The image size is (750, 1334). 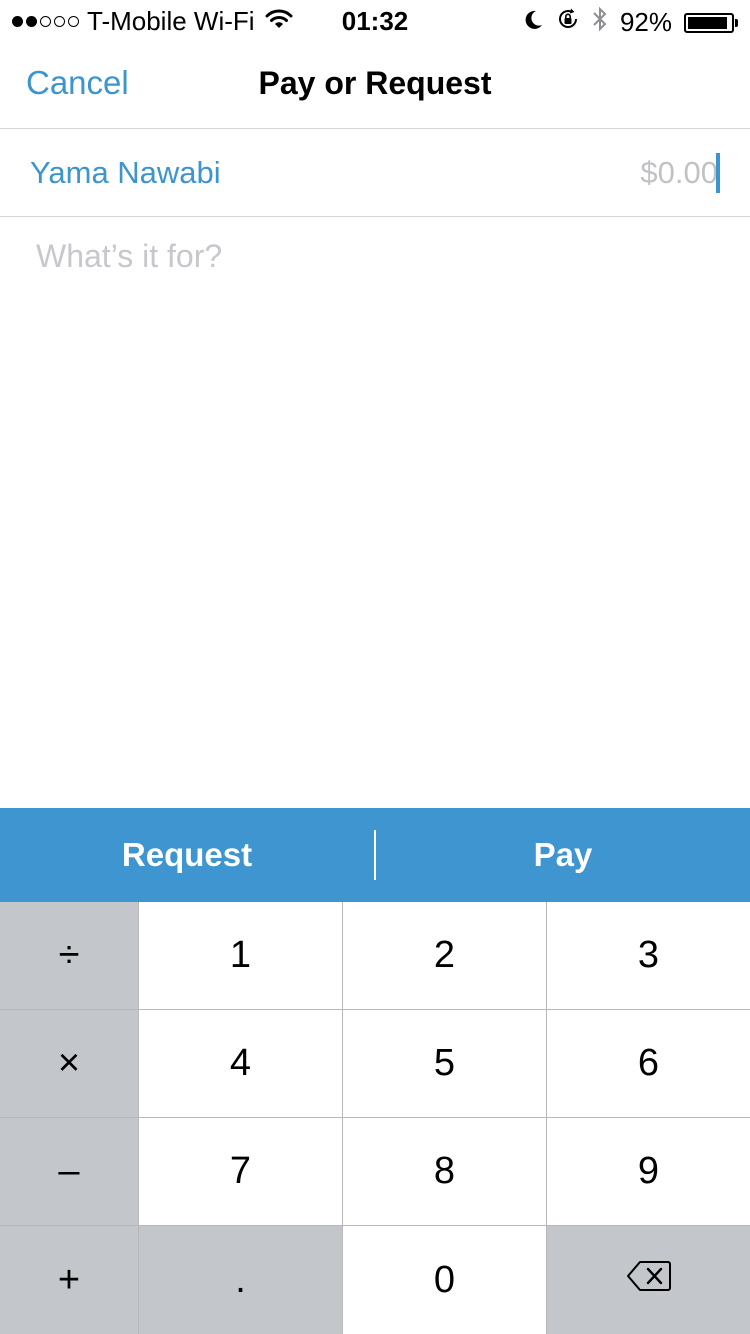 I want to click on battery-tip, so click(x=736, y=22).